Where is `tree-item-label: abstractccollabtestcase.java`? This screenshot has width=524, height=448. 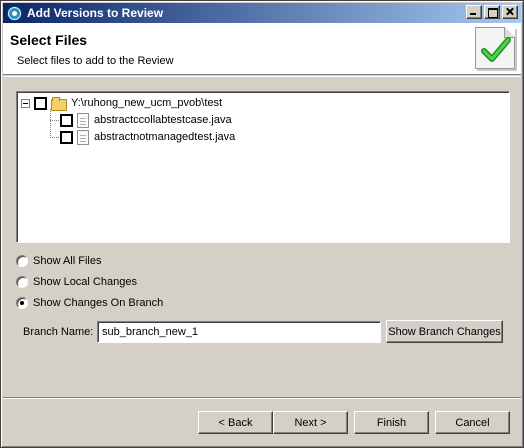
tree-item-label: abstractccollabtestcase.java is located at coordinates (163, 120).